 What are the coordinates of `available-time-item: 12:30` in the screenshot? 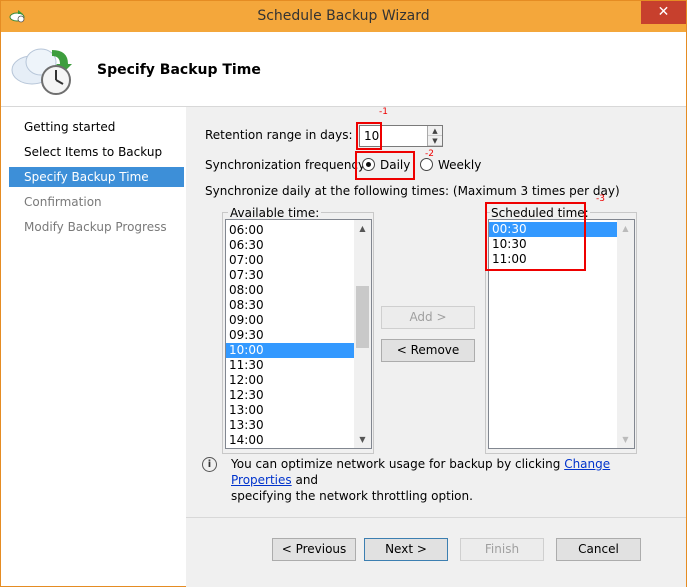 It's located at (290, 395).